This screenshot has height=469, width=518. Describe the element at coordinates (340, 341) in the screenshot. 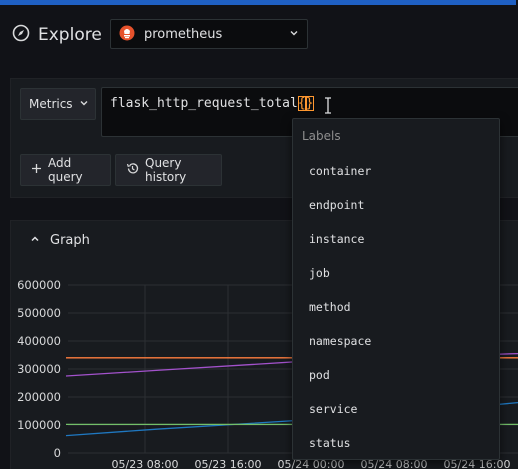

I see `label-option-namespace: namespace` at that location.